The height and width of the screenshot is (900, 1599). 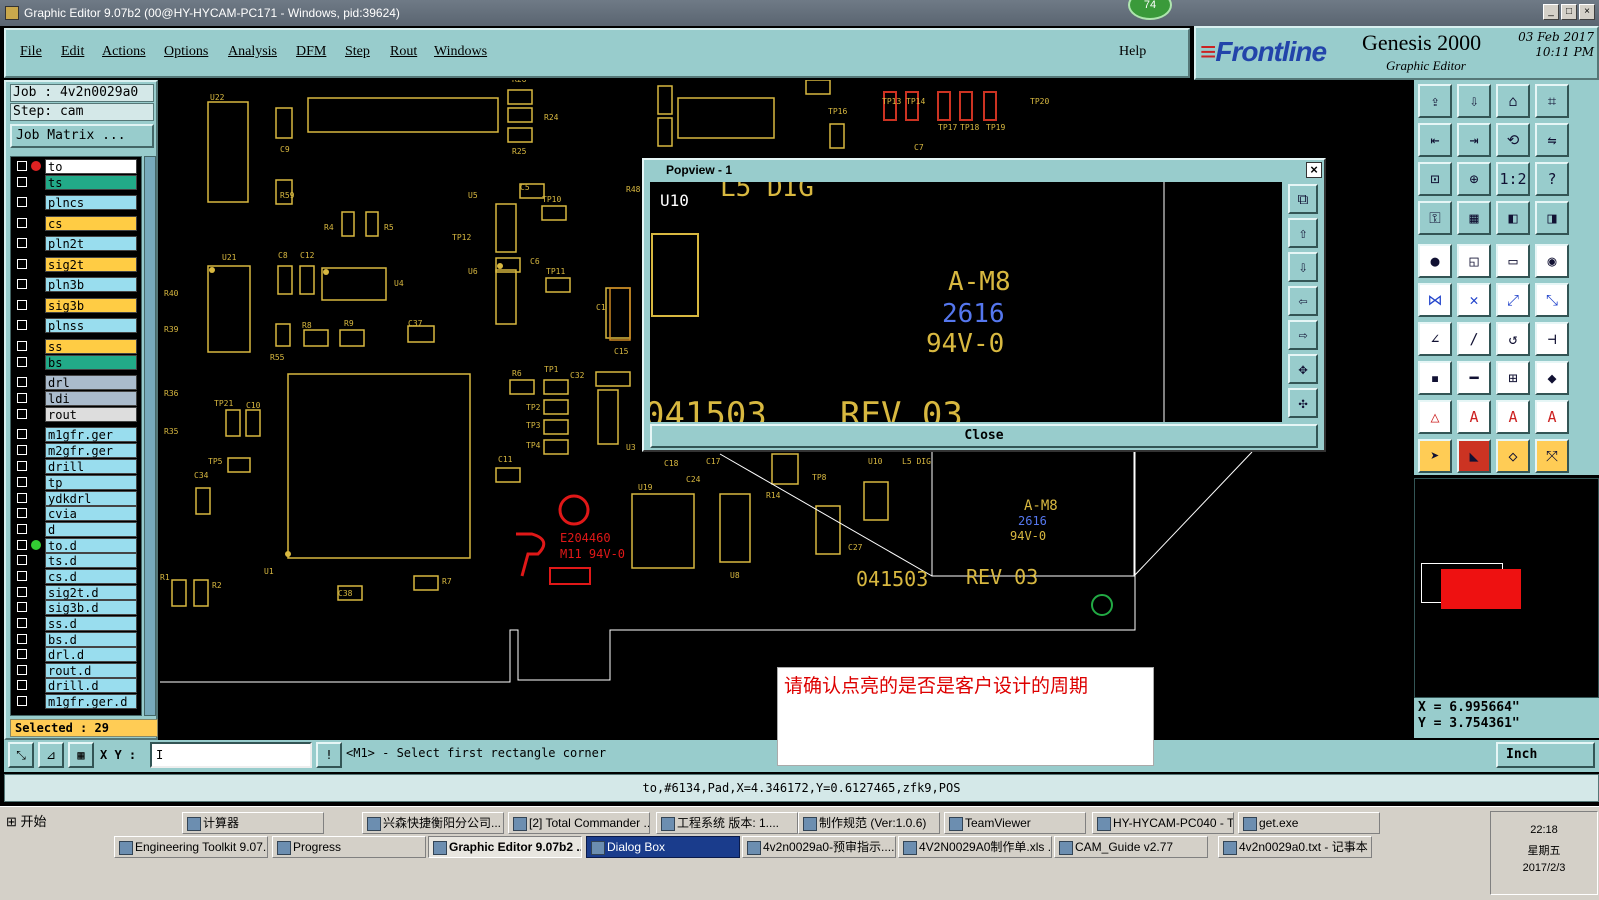 What do you see at coordinates (77, 166) in the screenshot?
I see `layer-row: to` at bounding box center [77, 166].